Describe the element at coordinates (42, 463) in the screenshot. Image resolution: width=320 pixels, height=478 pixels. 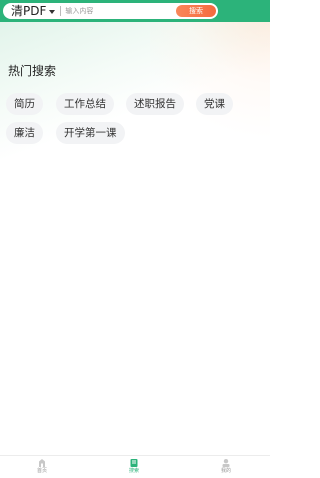
I see `home-icon` at that location.